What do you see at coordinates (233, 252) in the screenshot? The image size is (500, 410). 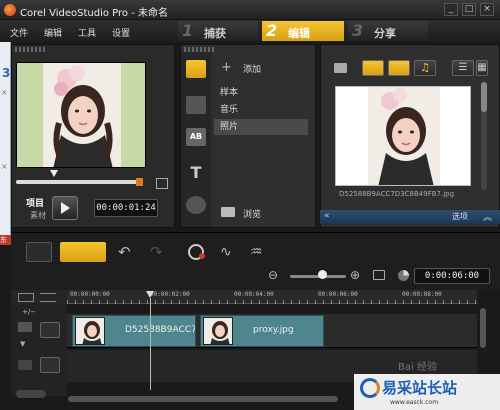 I see `audio-waveform-icon: ∿` at bounding box center [233, 252].